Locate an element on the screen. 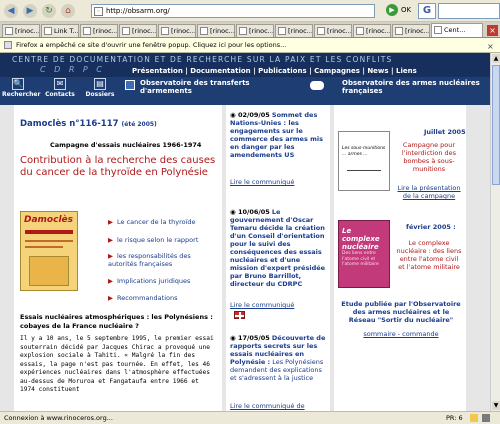 This screenshot has width=500, height=424. news-link: Lire le communiqué de is located at coordinates (267, 406).